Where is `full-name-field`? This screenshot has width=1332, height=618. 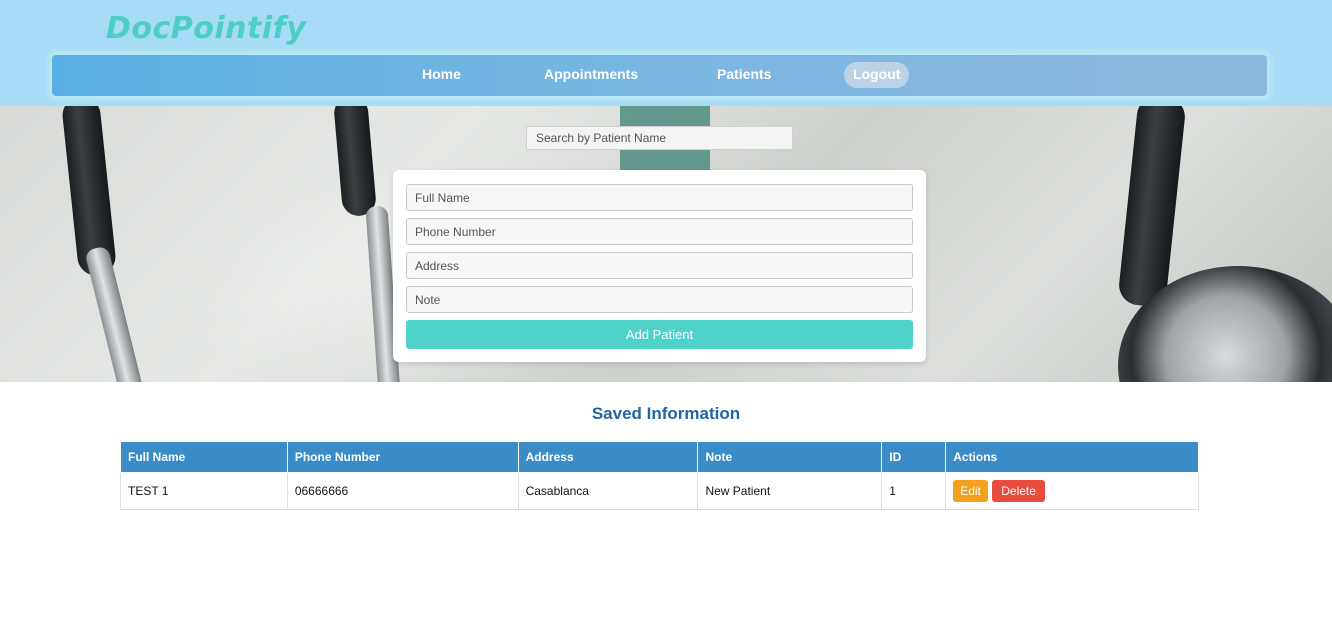
full-name-field is located at coordinates (659, 197).